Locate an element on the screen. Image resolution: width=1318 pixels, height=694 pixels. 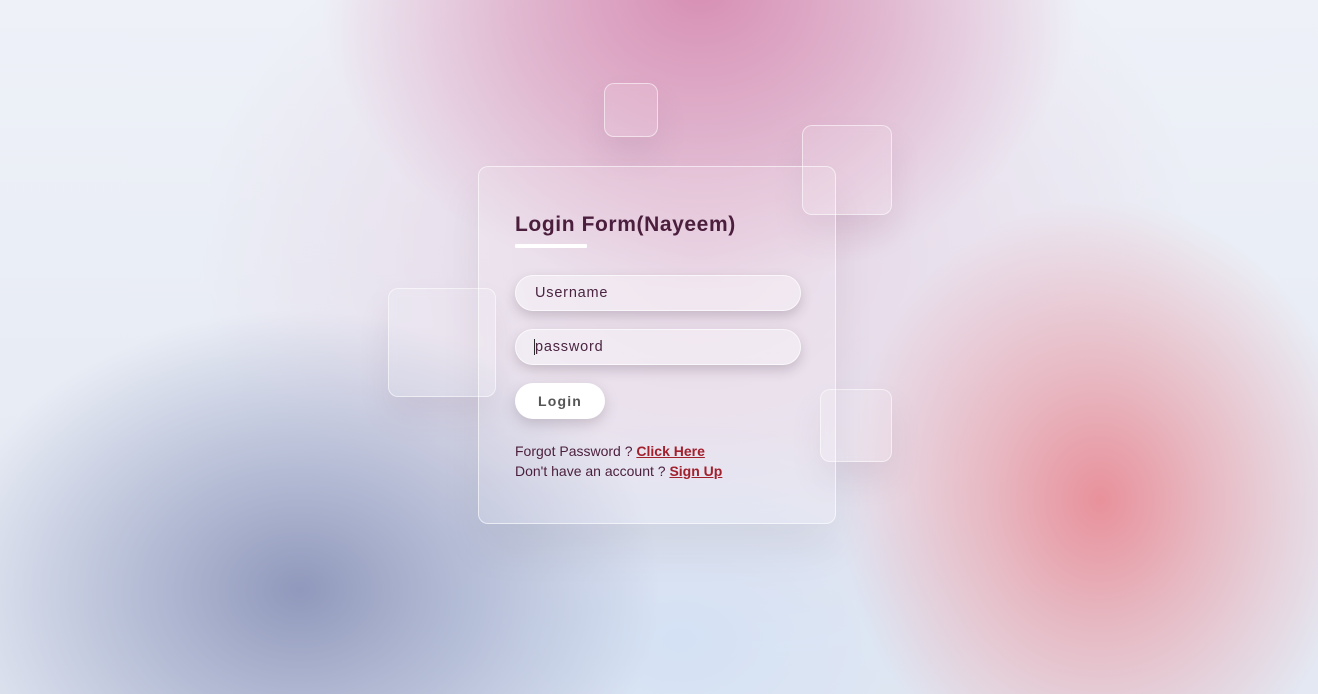
decorative-square is located at coordinates (631, 110).